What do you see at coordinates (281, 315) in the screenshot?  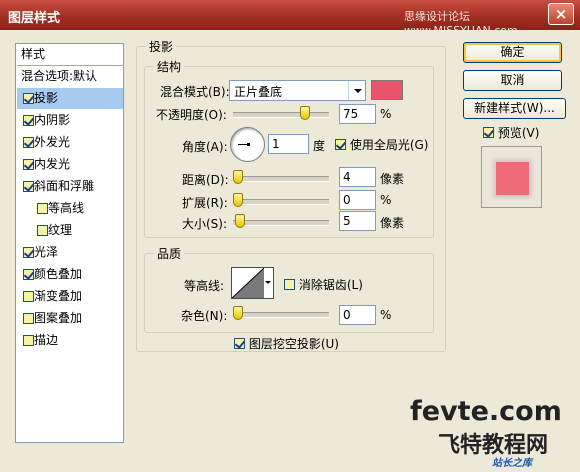 I see `noise-slider-track` at bounding box center [281, 315].